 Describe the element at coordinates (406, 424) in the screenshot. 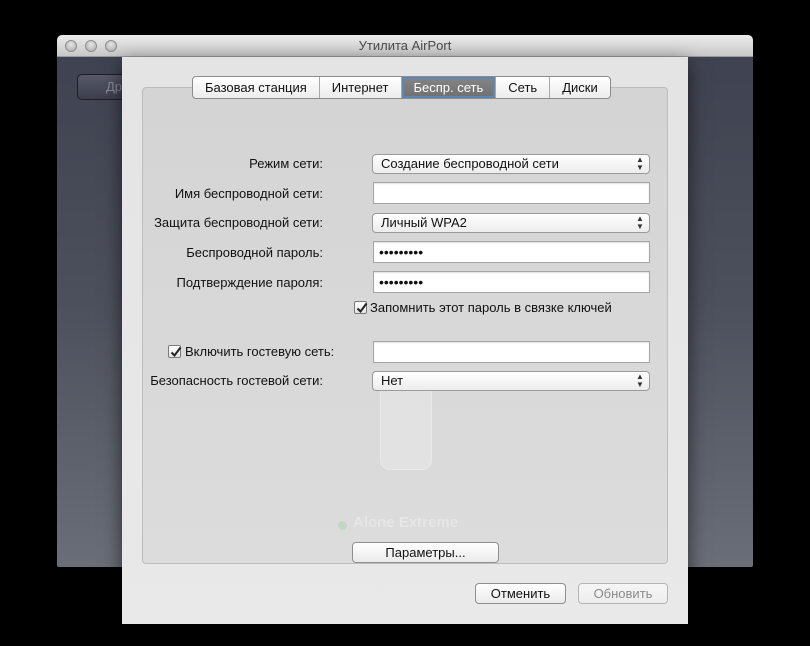

I see `base-station-device-image` at that location.